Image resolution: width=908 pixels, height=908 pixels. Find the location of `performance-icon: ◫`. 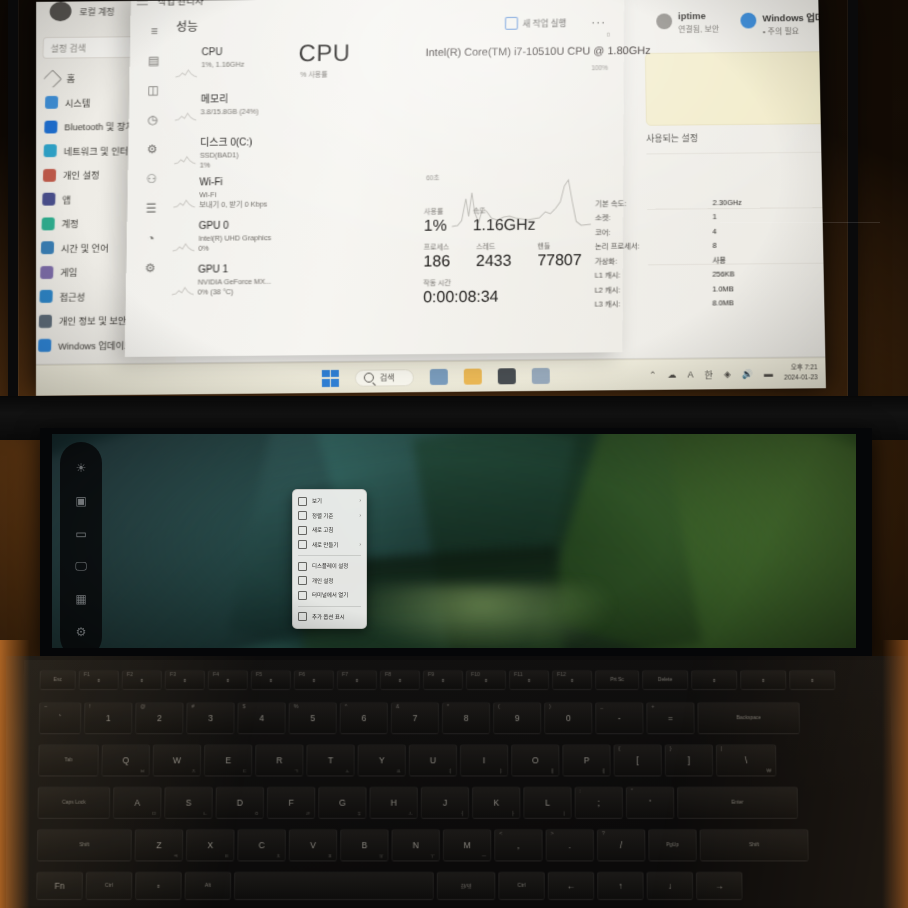

performance-icon: ◫ is located at coordinates (153, 90).